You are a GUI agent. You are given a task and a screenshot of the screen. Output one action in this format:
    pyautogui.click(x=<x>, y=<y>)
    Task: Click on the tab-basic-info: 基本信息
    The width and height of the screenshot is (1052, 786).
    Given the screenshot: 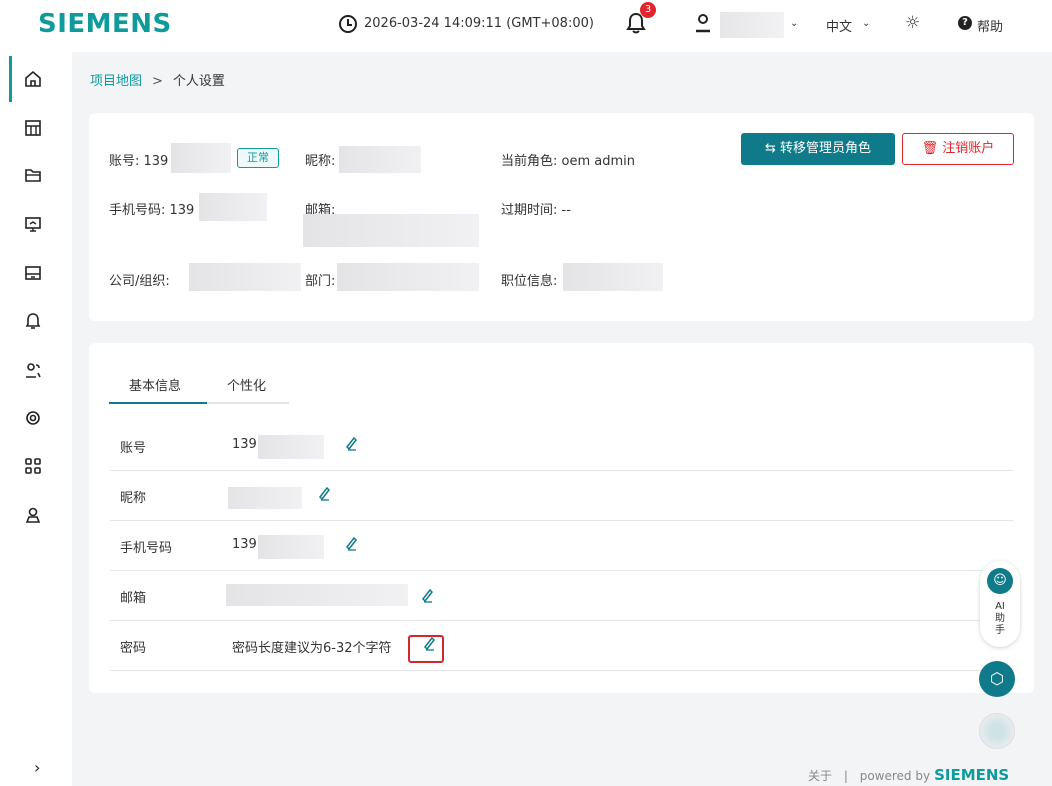 What is the action you would take?
    pyautogui.click(x=155, y=384)
    